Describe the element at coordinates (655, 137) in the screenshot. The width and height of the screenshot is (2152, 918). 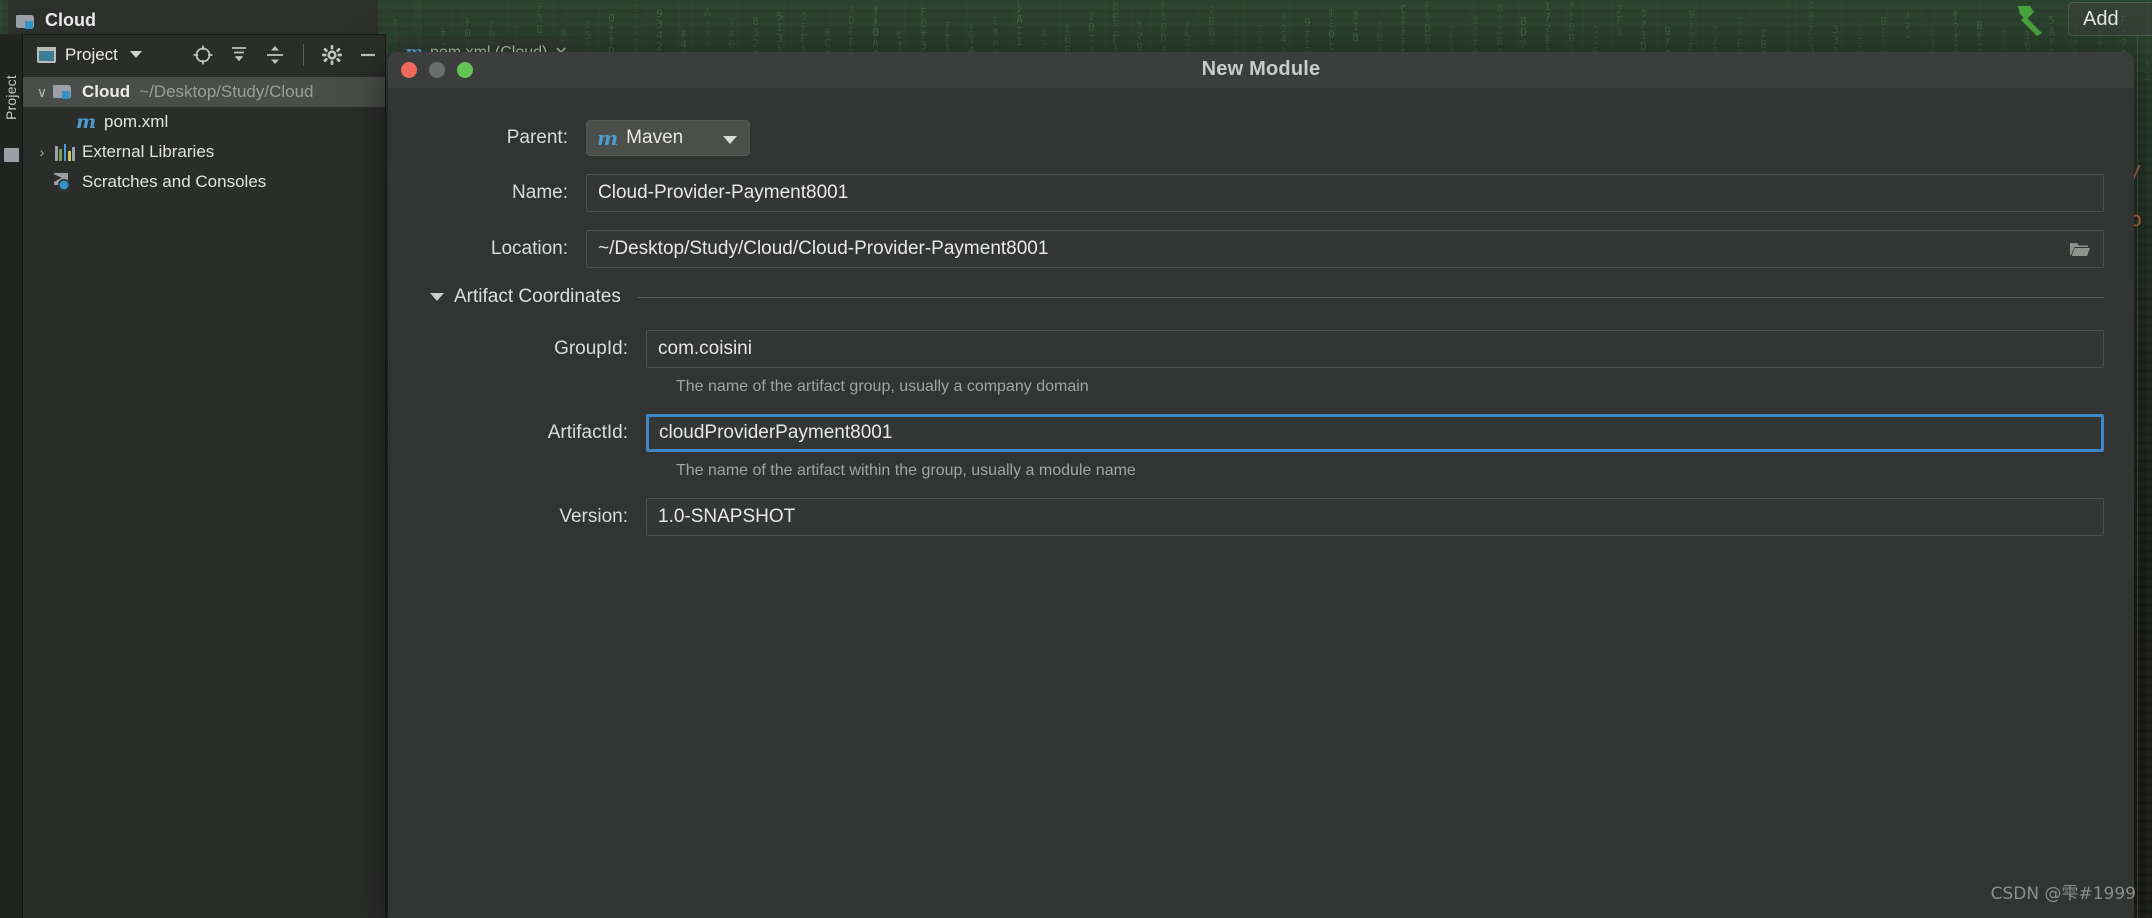
I see `parent-select-value: Maven` at that location.